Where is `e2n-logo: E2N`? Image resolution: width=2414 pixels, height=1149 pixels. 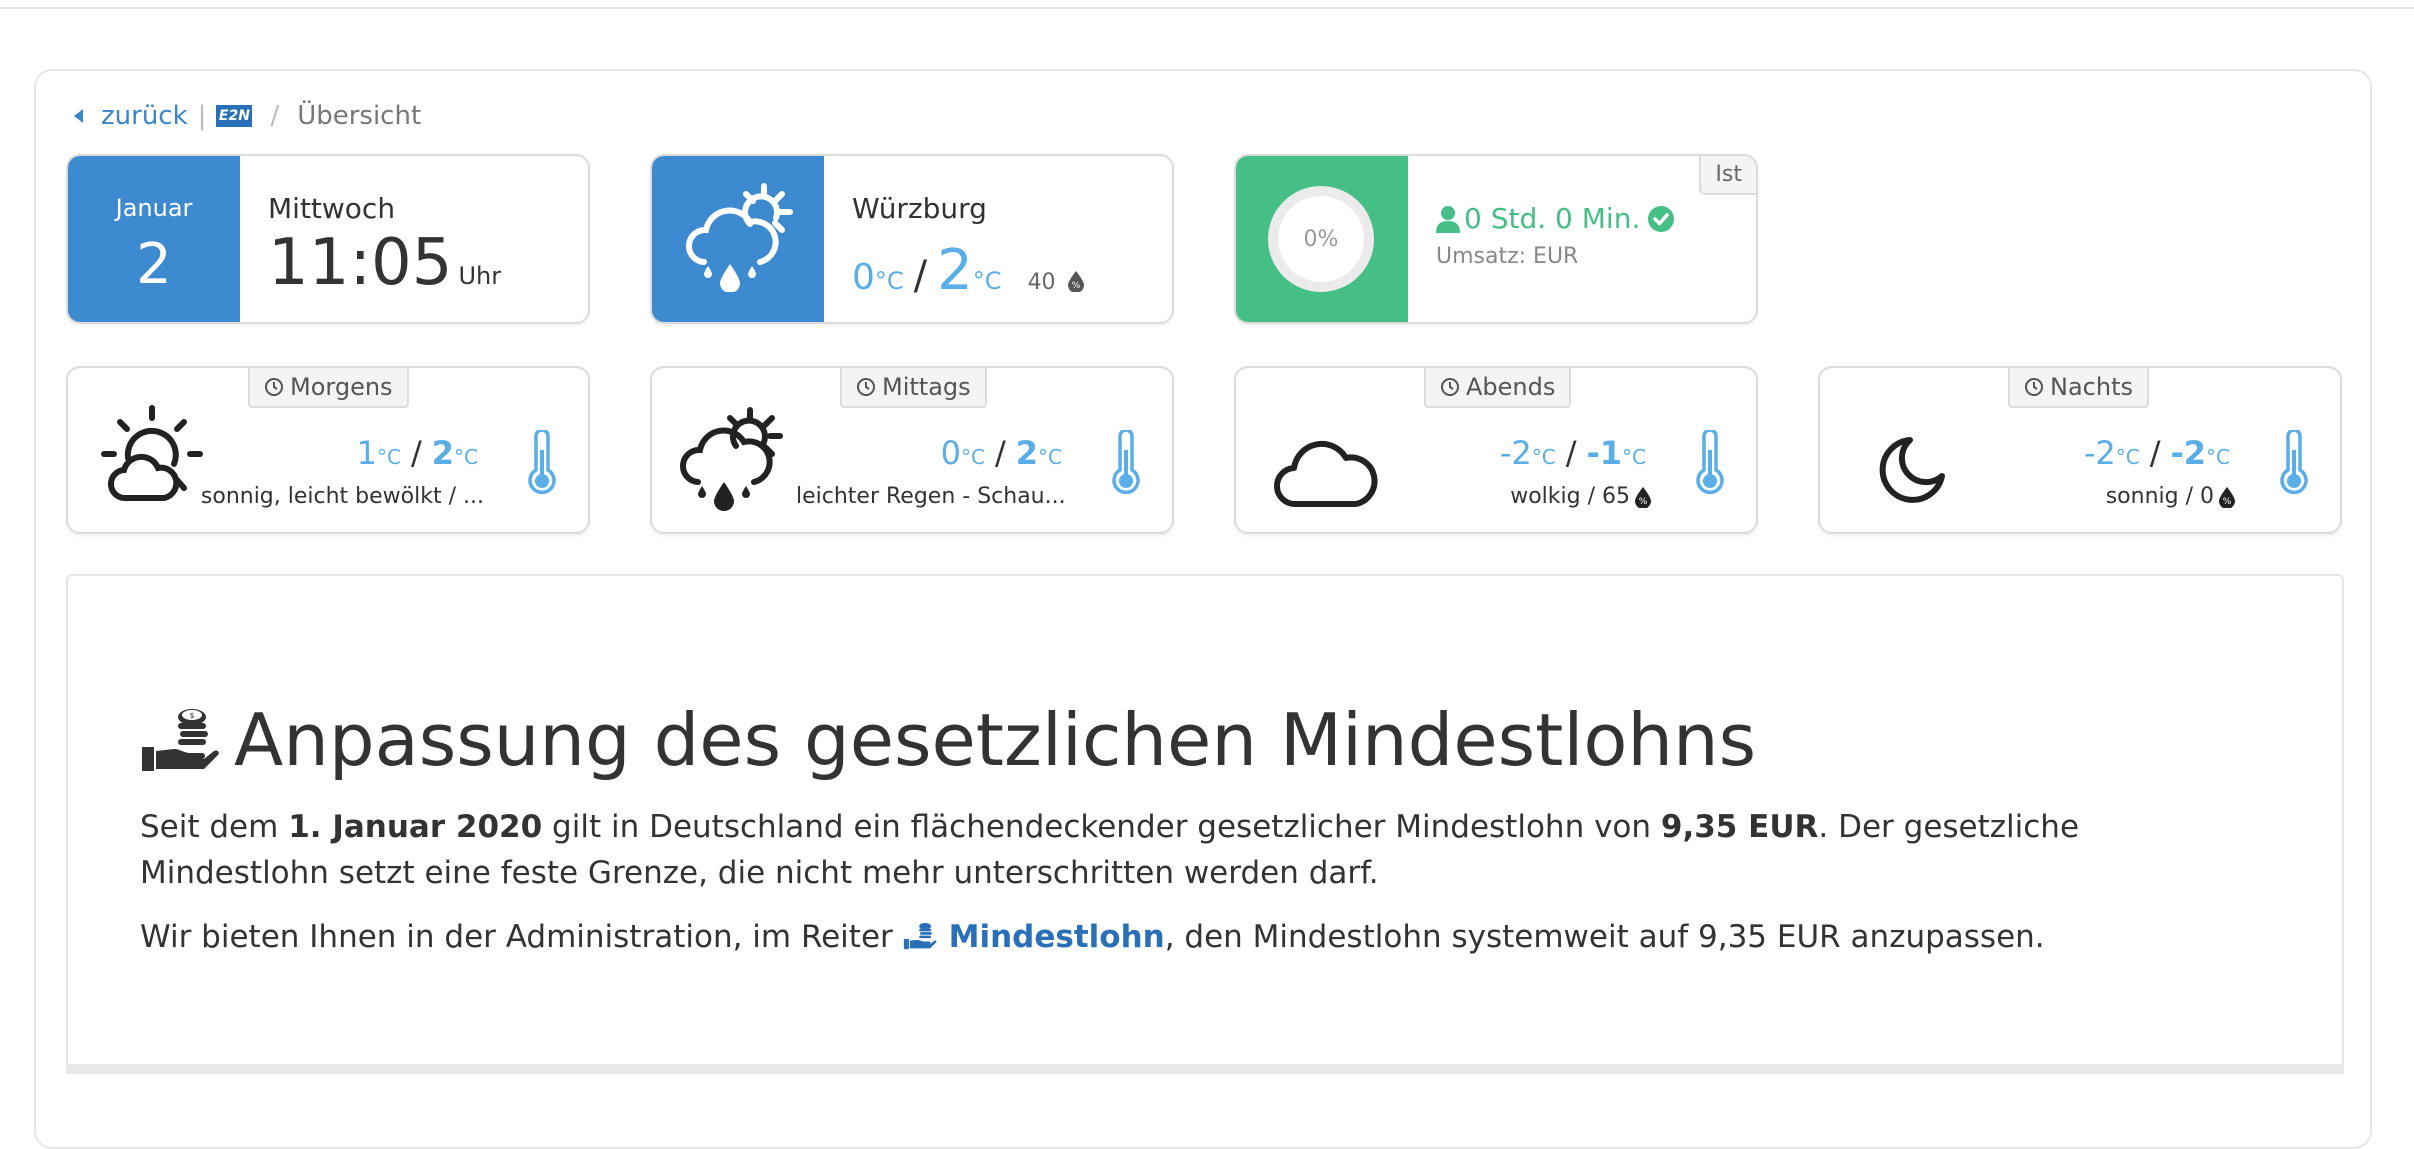
e2n-logo: E2N is located at coordinates (234, 116).